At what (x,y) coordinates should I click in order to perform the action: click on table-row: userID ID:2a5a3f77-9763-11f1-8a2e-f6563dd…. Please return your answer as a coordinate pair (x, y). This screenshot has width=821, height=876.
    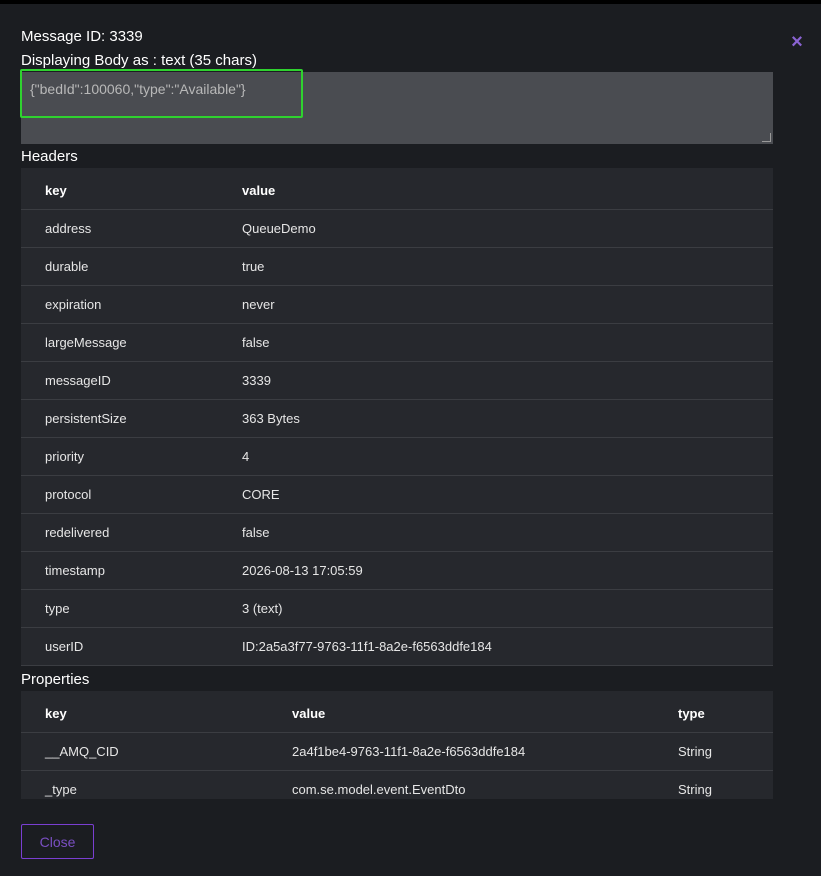
    Looking at the image, I should click on (397, 647).